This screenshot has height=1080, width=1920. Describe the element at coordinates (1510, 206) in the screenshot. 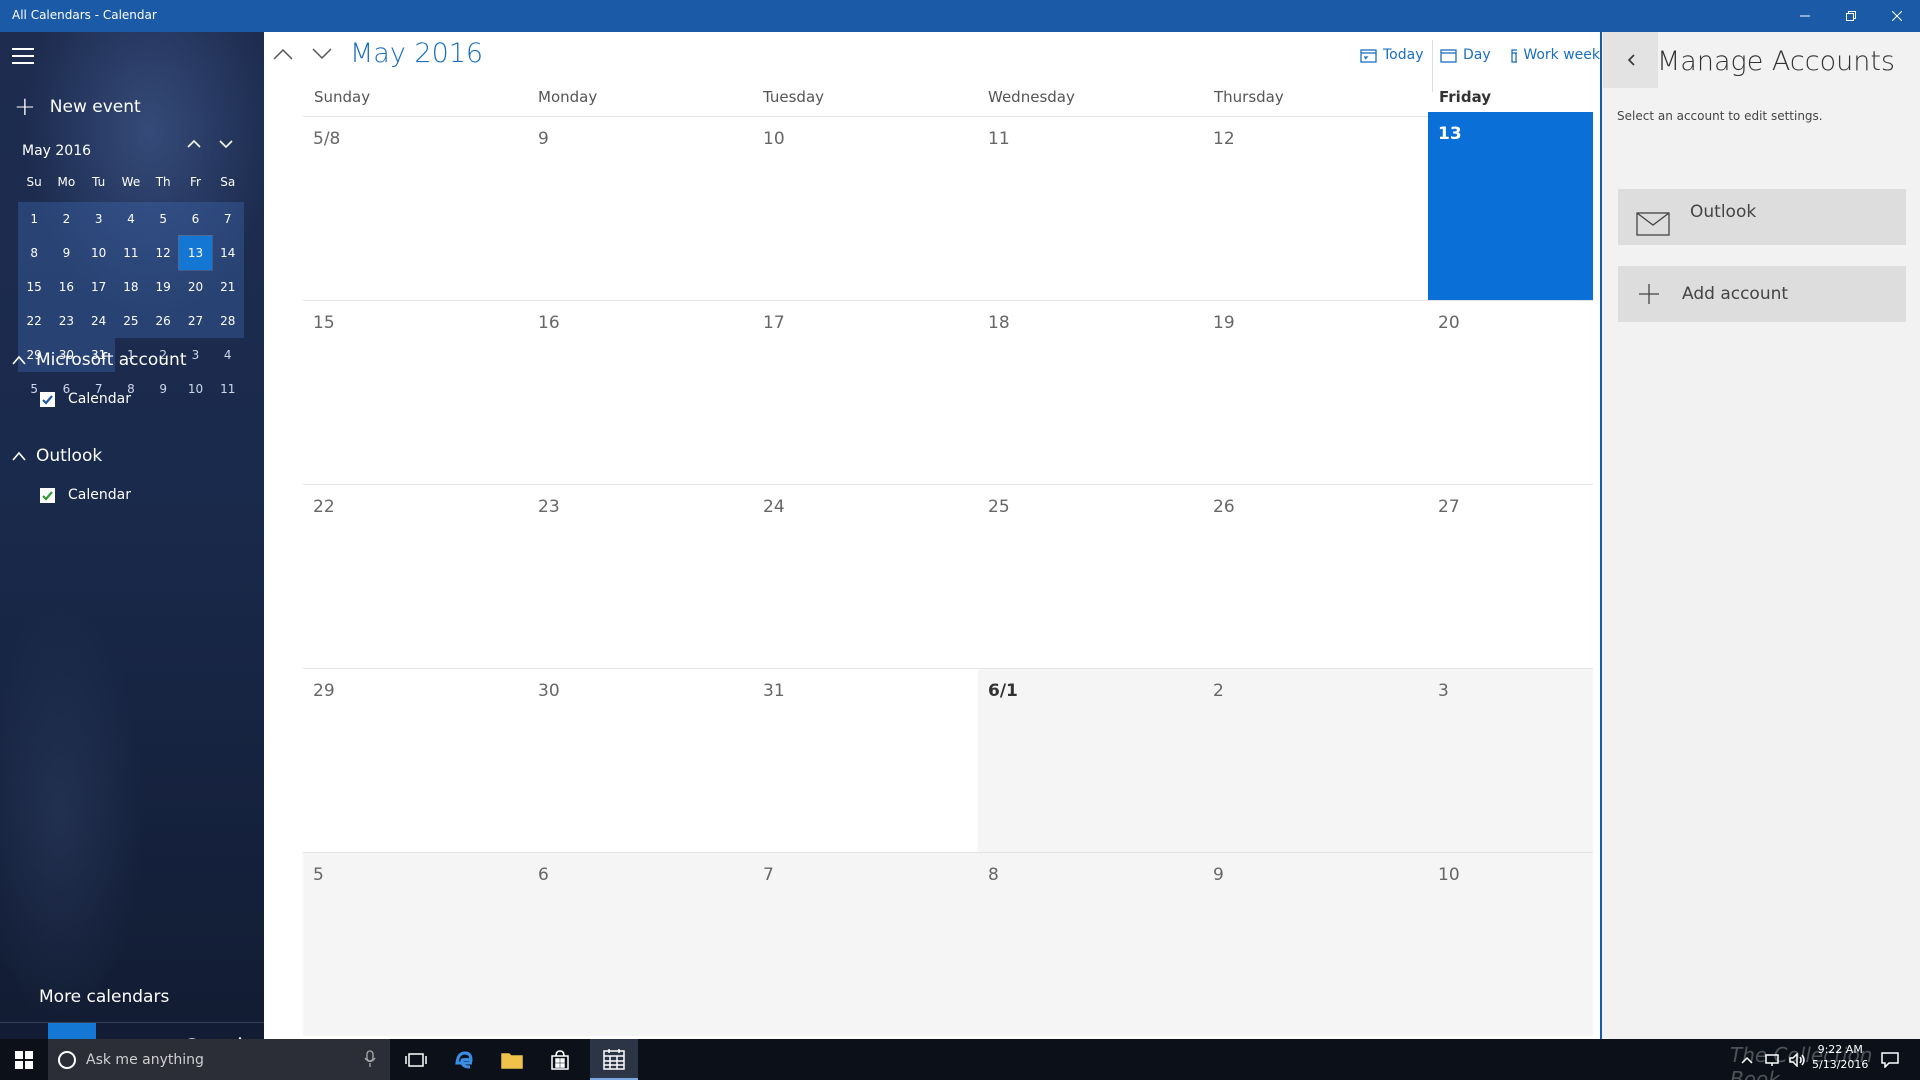

I see `day-cell: 13` at that location.